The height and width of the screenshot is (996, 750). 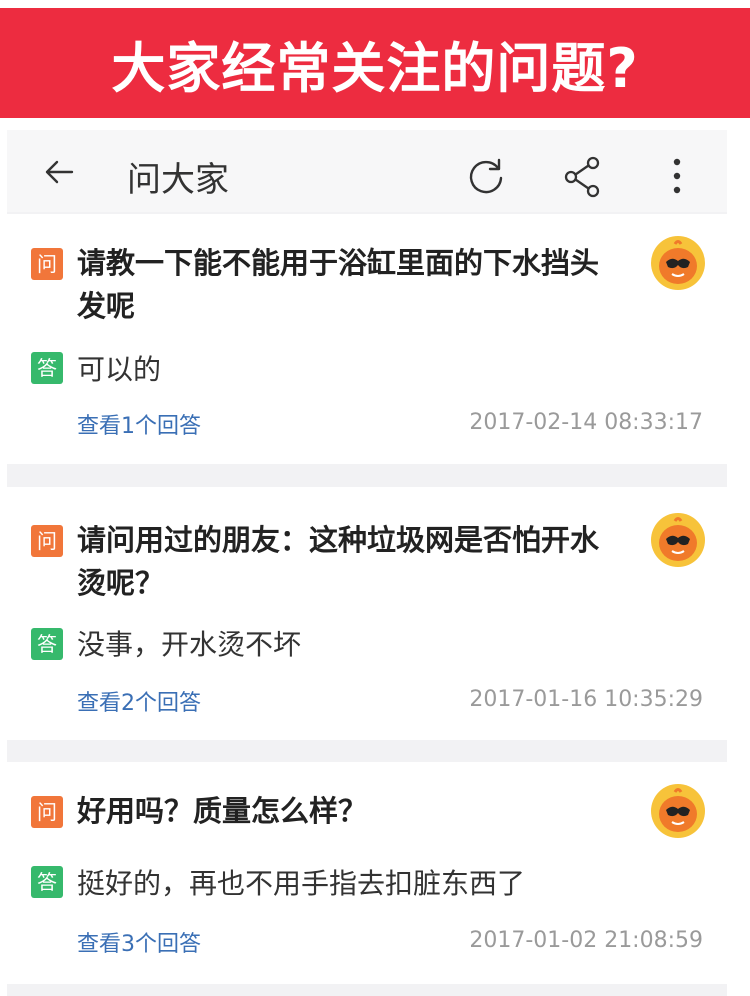 What do you see at coordinates (586, 699) in the screenshot?
I see `timestamp: 2017-01-16 10:35:29` at bounding box center [586, 699].